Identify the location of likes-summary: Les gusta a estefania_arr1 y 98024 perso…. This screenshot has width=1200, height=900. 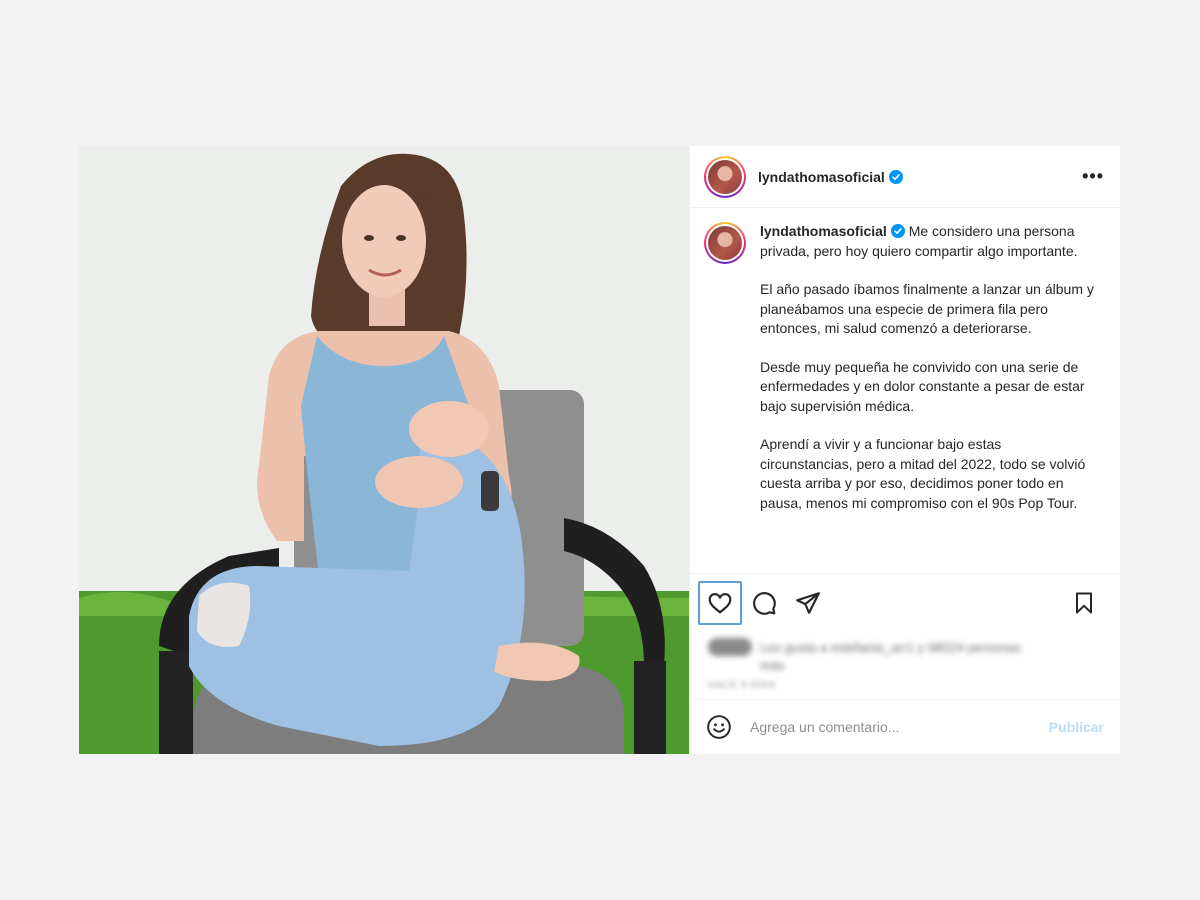
(864, 647).